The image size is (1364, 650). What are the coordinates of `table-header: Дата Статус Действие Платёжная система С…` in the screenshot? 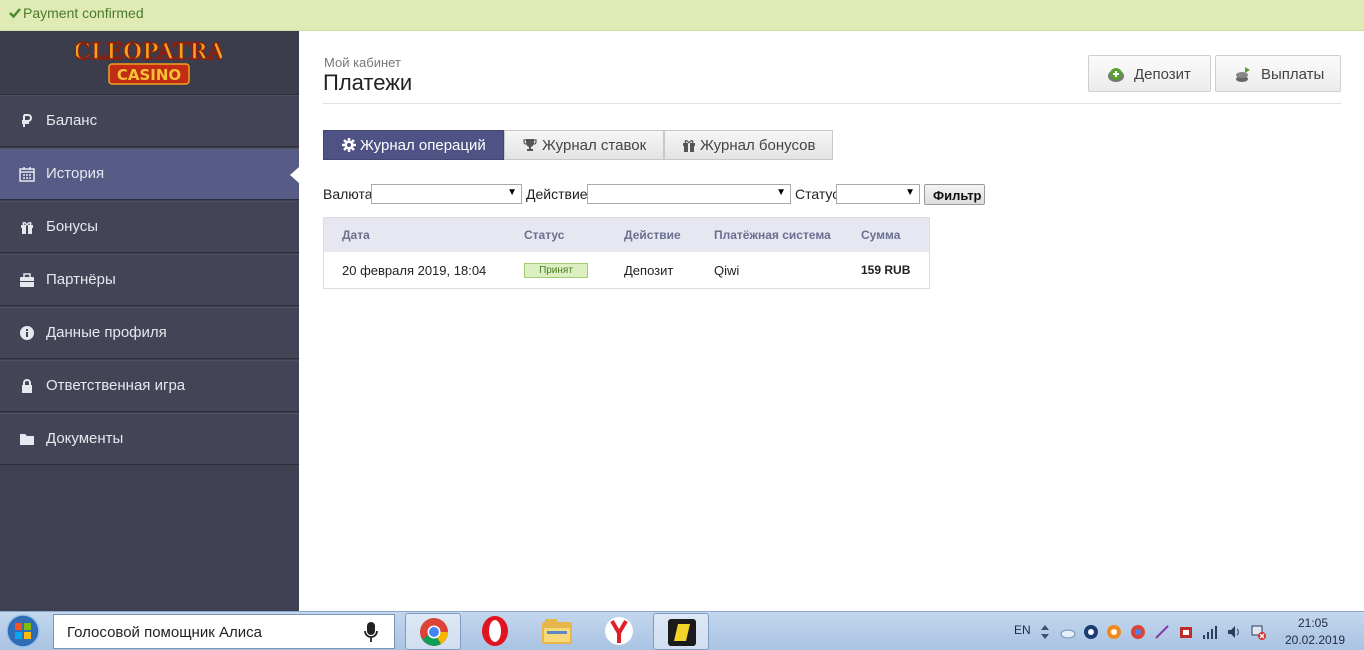 It's located at (626, 235).